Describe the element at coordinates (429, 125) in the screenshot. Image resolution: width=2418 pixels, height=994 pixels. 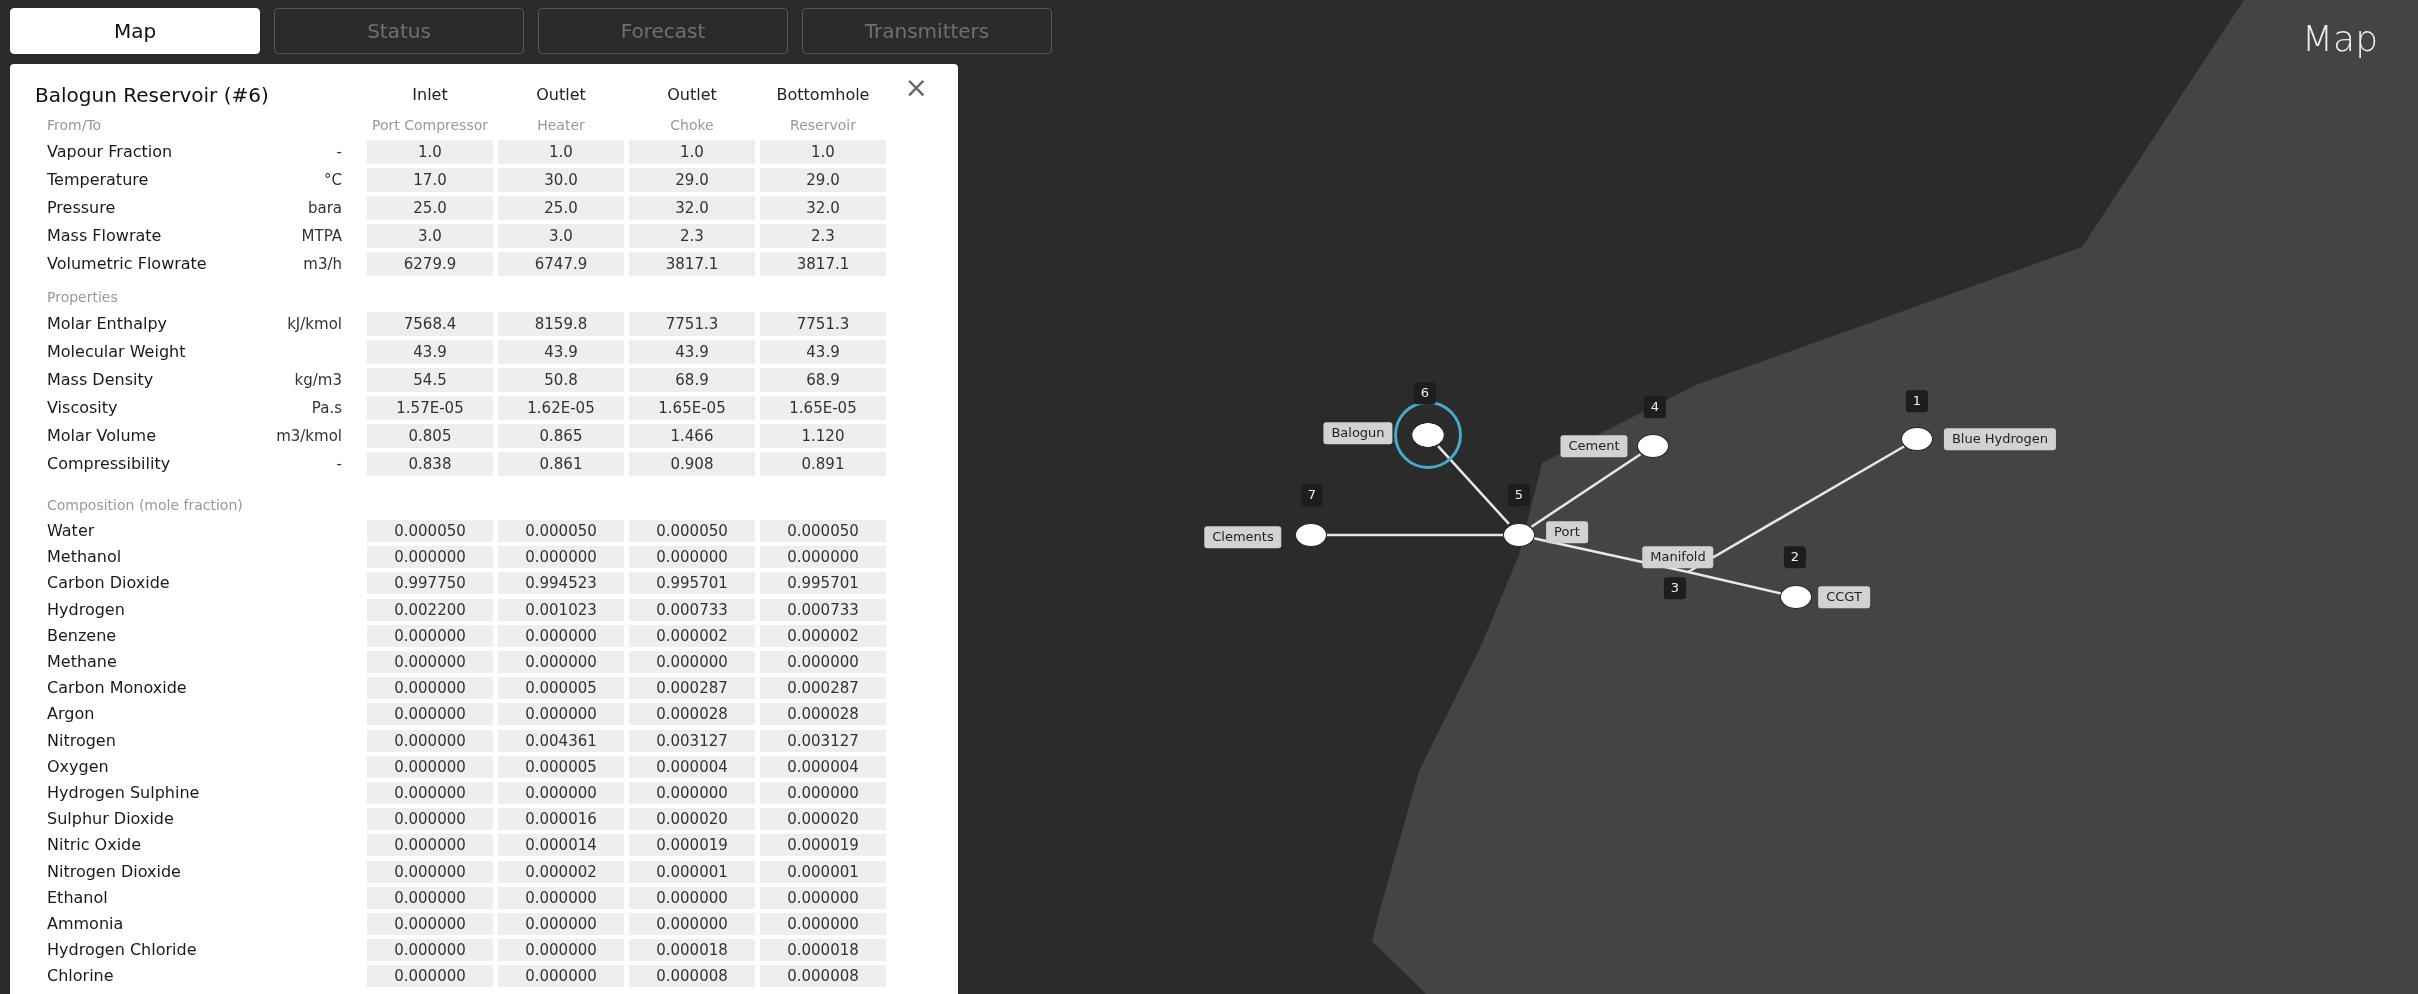
I see `column-subheader: Port Compressor` at that location.